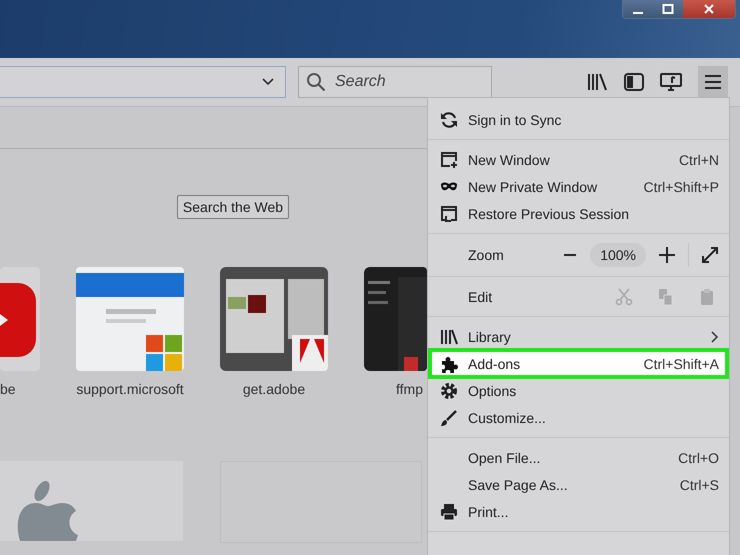 The width and height of the screenshot is (740, 555). What do you see at coordinates (618, 255) in the screenshot?
I see `zoom-reset-button: 100%` at bounding box center [618, 255].